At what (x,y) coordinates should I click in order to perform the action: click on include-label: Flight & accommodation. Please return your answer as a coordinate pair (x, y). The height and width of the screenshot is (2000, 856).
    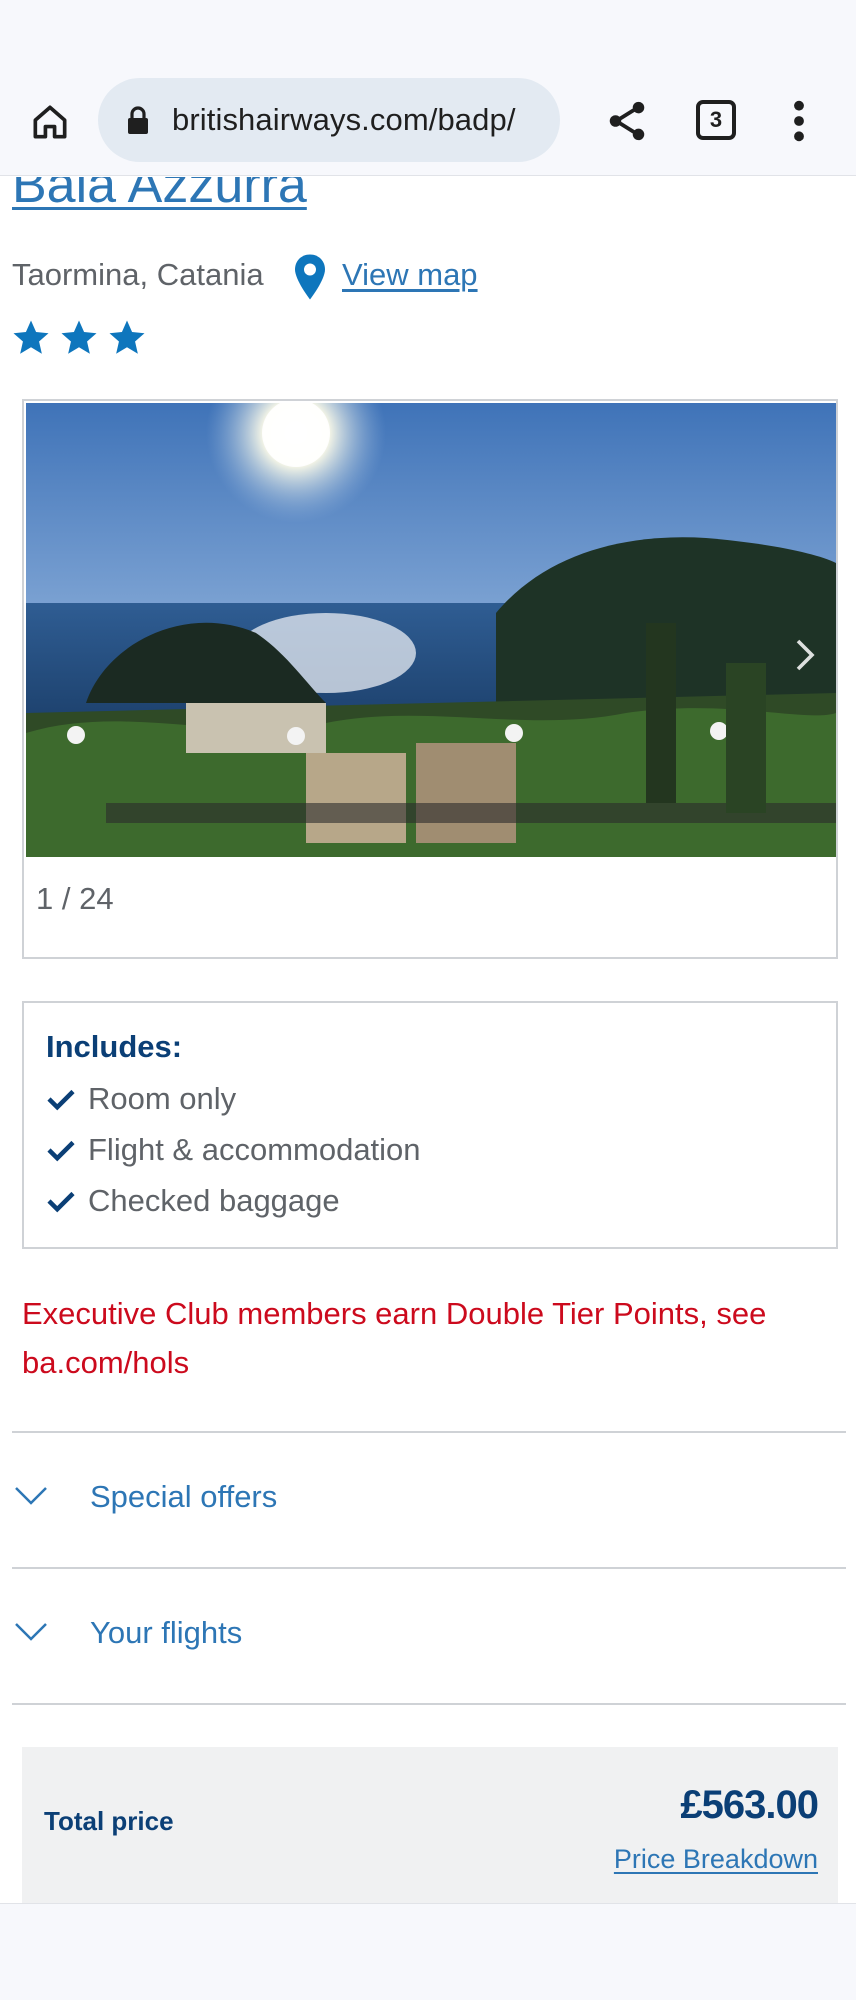
    Looking at the image, I should click on (254, 1149).